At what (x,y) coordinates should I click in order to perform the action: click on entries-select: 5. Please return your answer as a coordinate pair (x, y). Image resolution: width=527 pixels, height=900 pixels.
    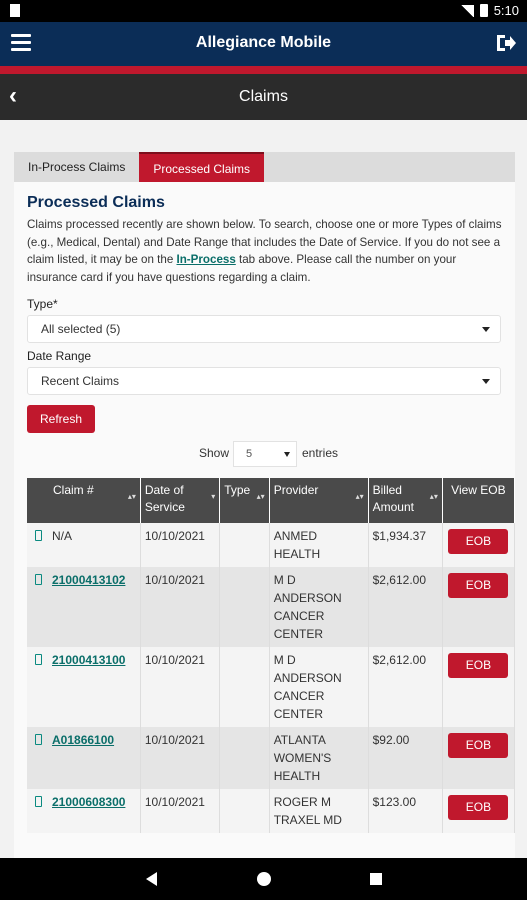
    Looking at the image, I should click on (265, 454).